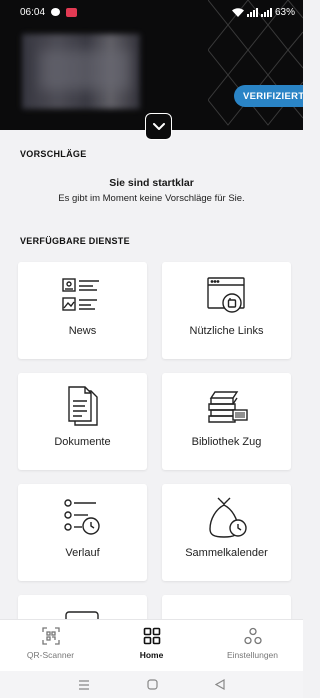  I want to click on service-tile-label: News, so click(82, 331).